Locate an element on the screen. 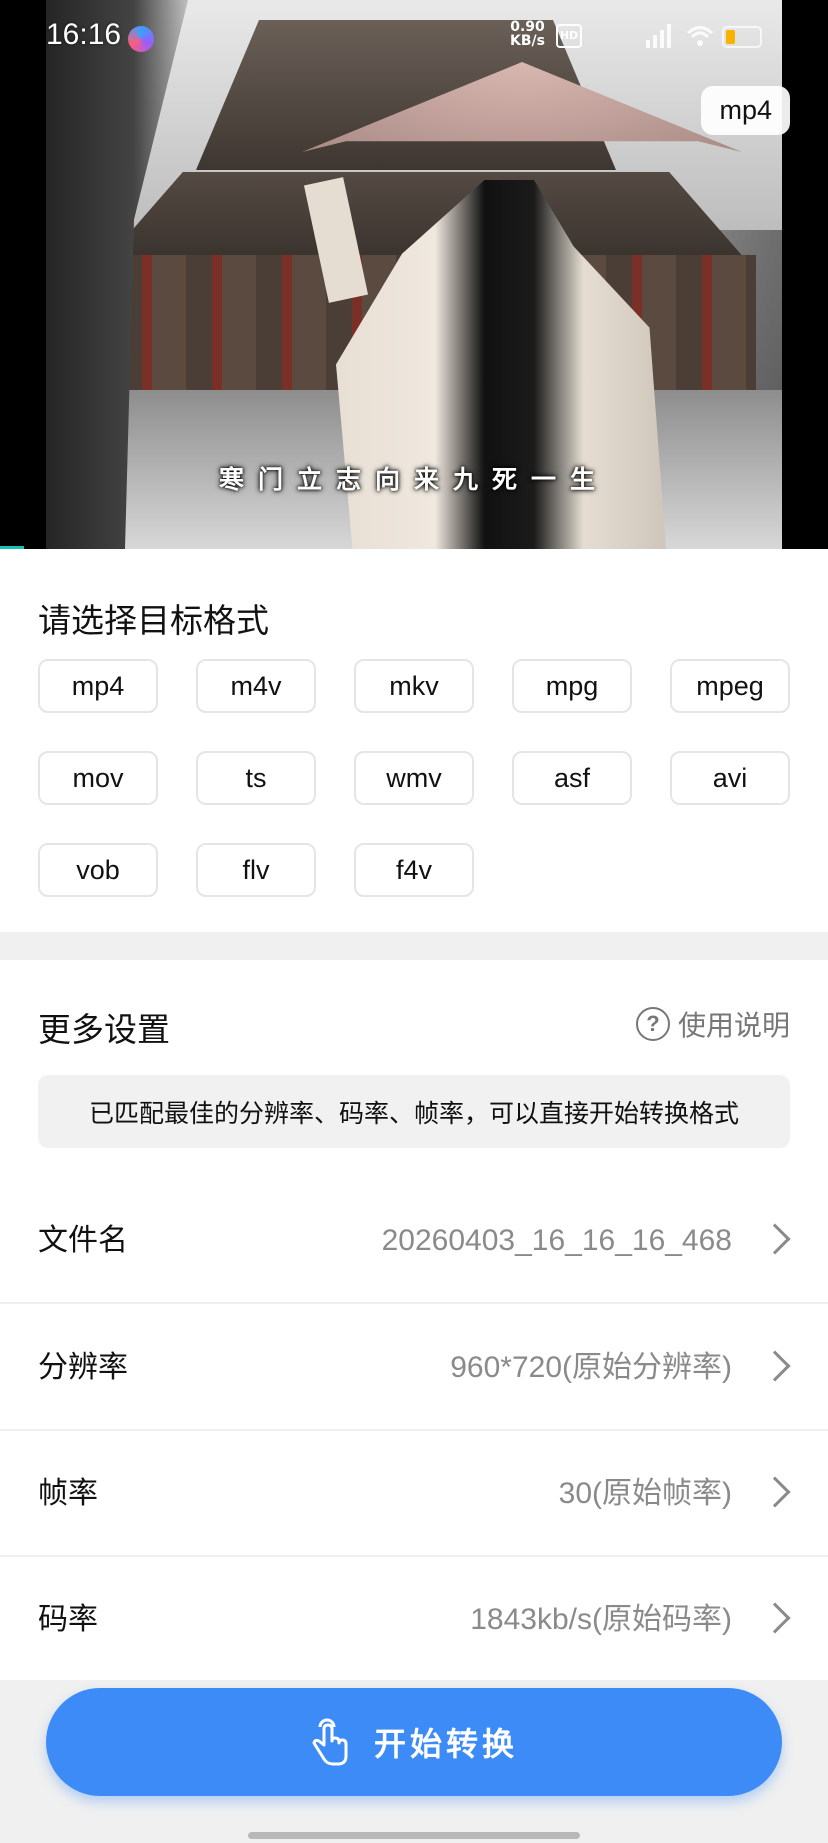 Image resolution: width=828 pixels, height=1843 pixels. row-label: 帧率 is located at coordinates (68, 1493).